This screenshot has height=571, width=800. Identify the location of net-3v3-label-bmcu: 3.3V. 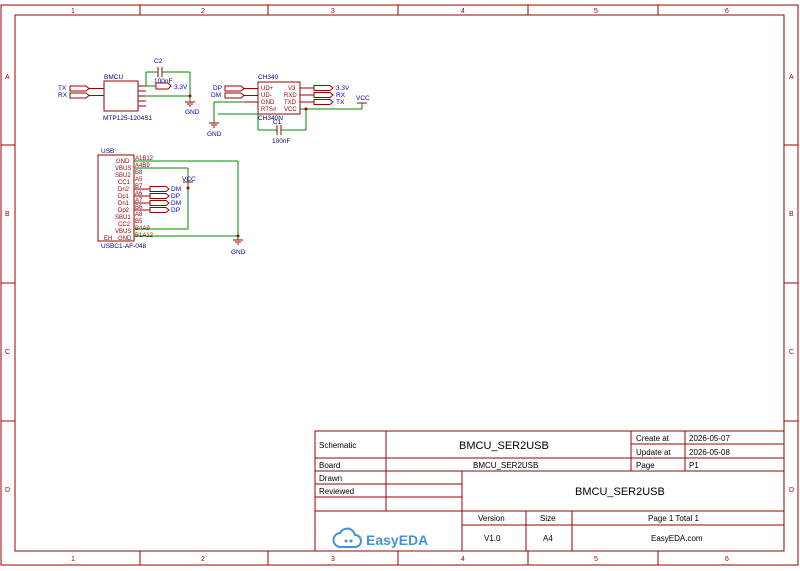
(181, 87).